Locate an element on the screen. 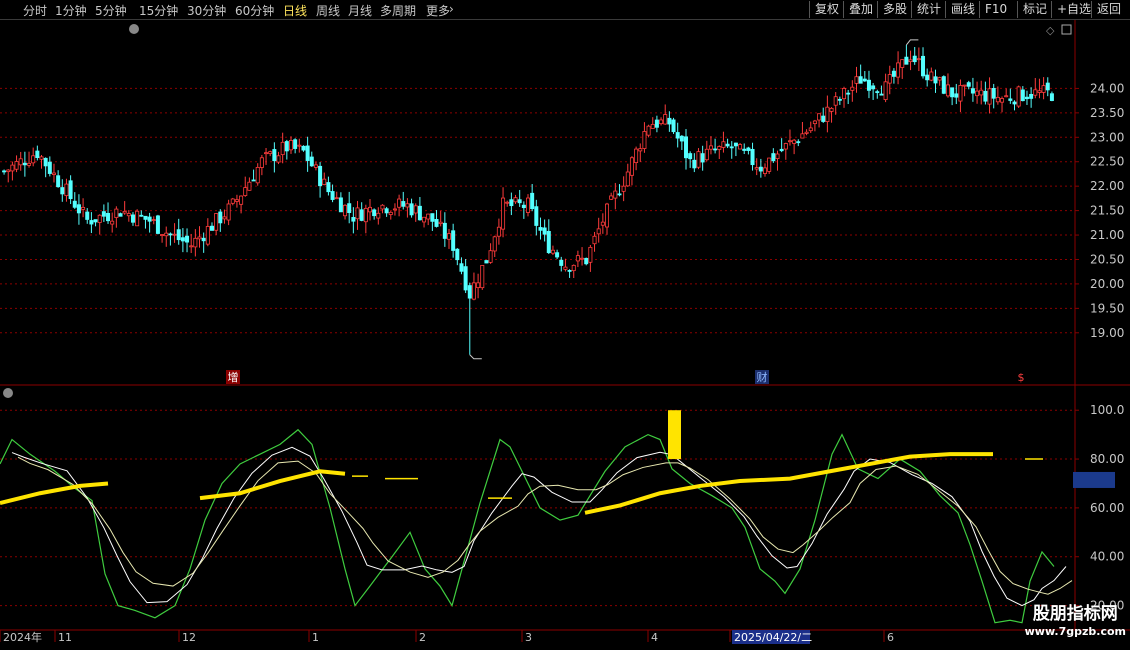 This screenshot has width=1130, height=650. toolbar-button-5: F10 is located at coordinates (995, 9).